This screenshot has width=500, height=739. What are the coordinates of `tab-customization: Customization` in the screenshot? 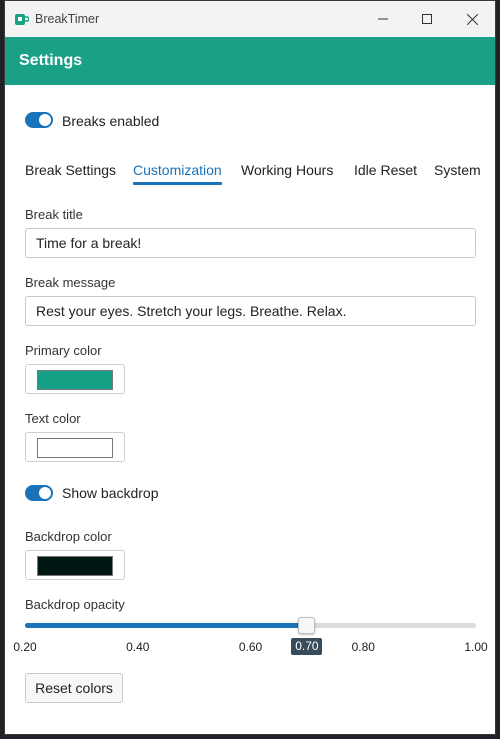 It's located at (177, 170).